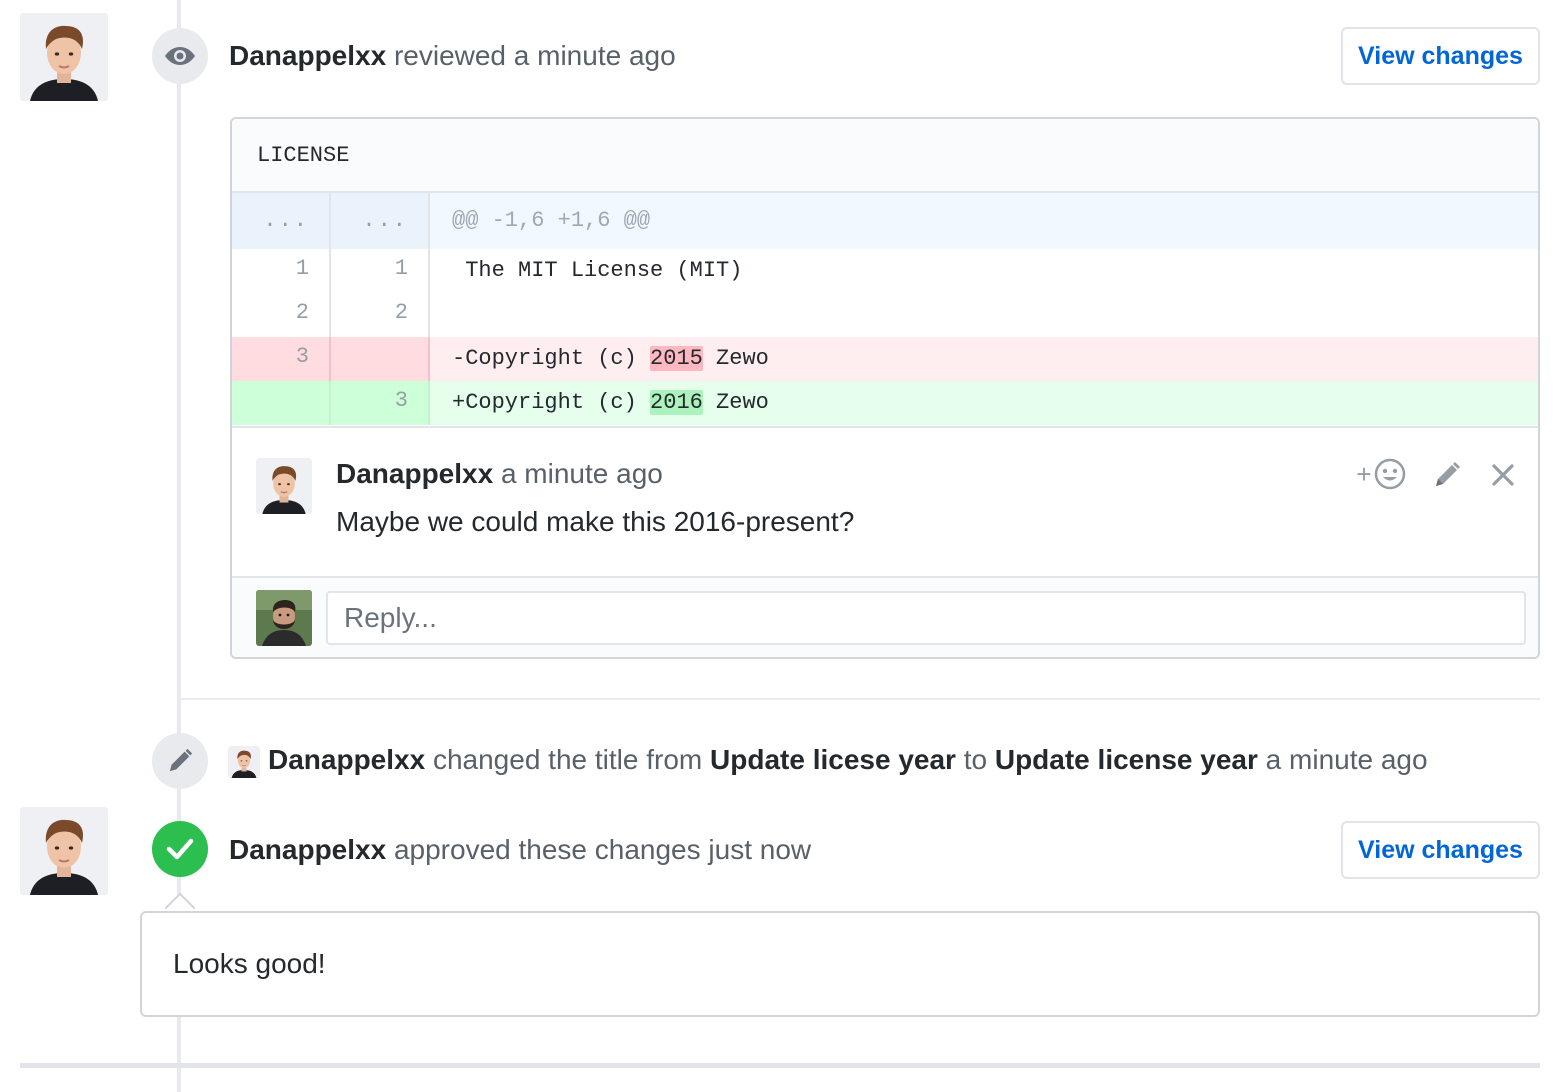  I want to click on new-line-number: 2, so click(380, 315).